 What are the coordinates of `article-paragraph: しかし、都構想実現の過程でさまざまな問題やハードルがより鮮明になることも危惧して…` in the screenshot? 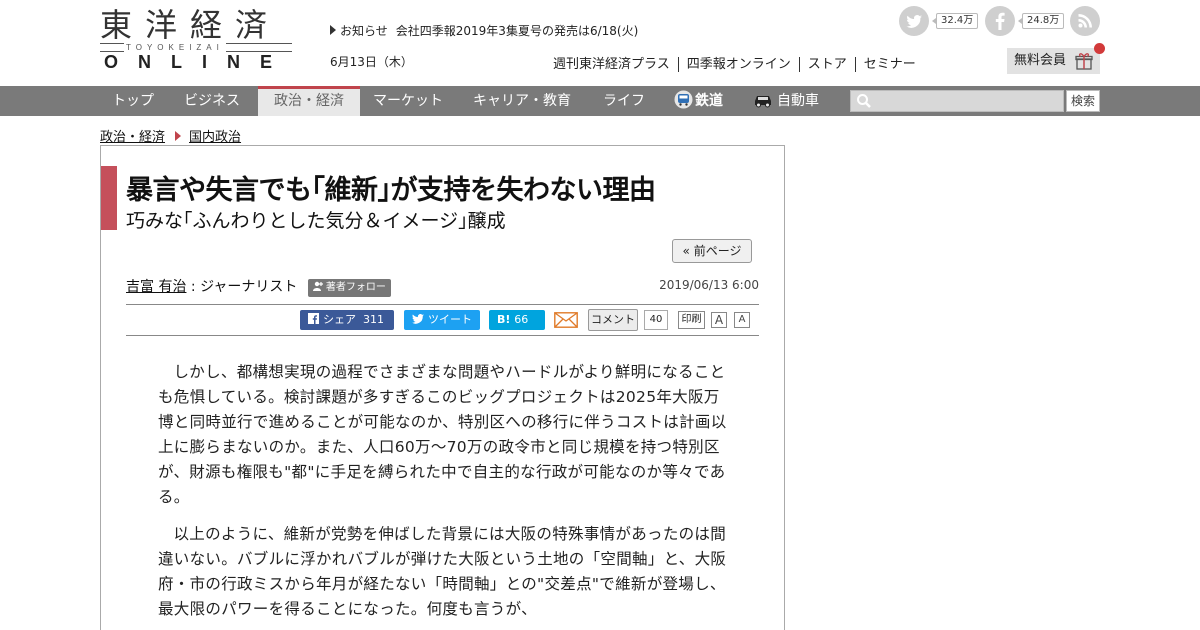 It's located at (442, 434).